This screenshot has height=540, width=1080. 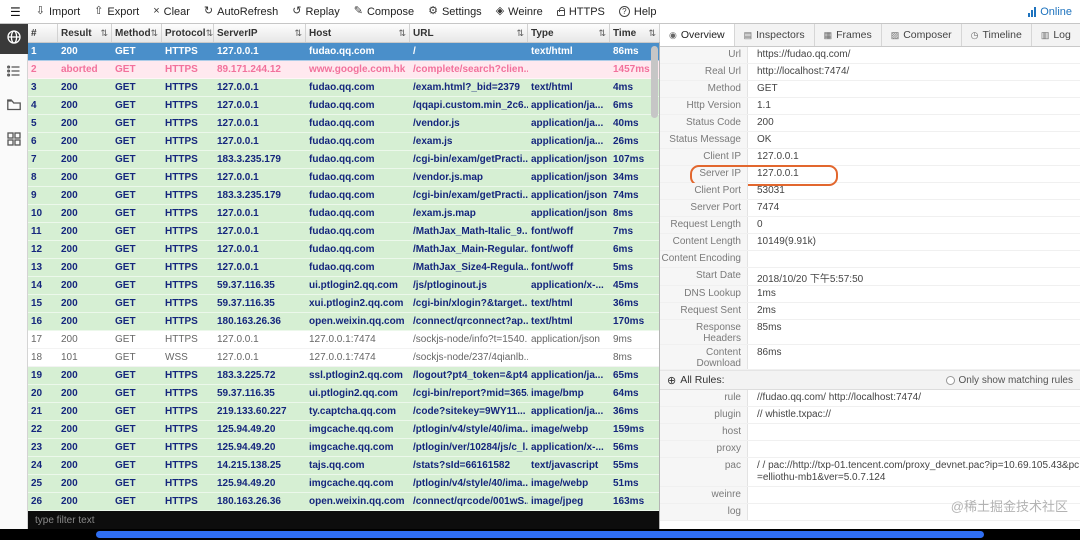 What do you see at coordinates (671, 380) in the screenshot?
I see `expand-icon: ⊕` at bounding box center [671, 380].